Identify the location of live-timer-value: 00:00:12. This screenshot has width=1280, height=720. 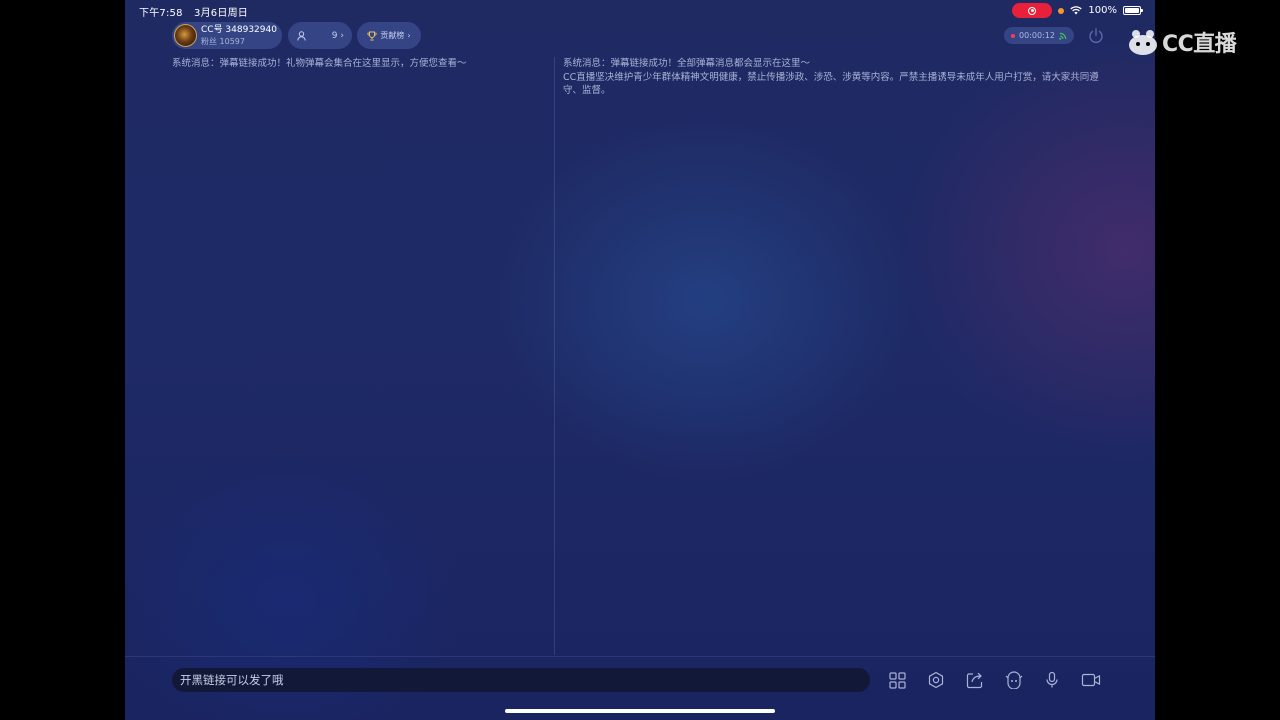
(1037, 35).